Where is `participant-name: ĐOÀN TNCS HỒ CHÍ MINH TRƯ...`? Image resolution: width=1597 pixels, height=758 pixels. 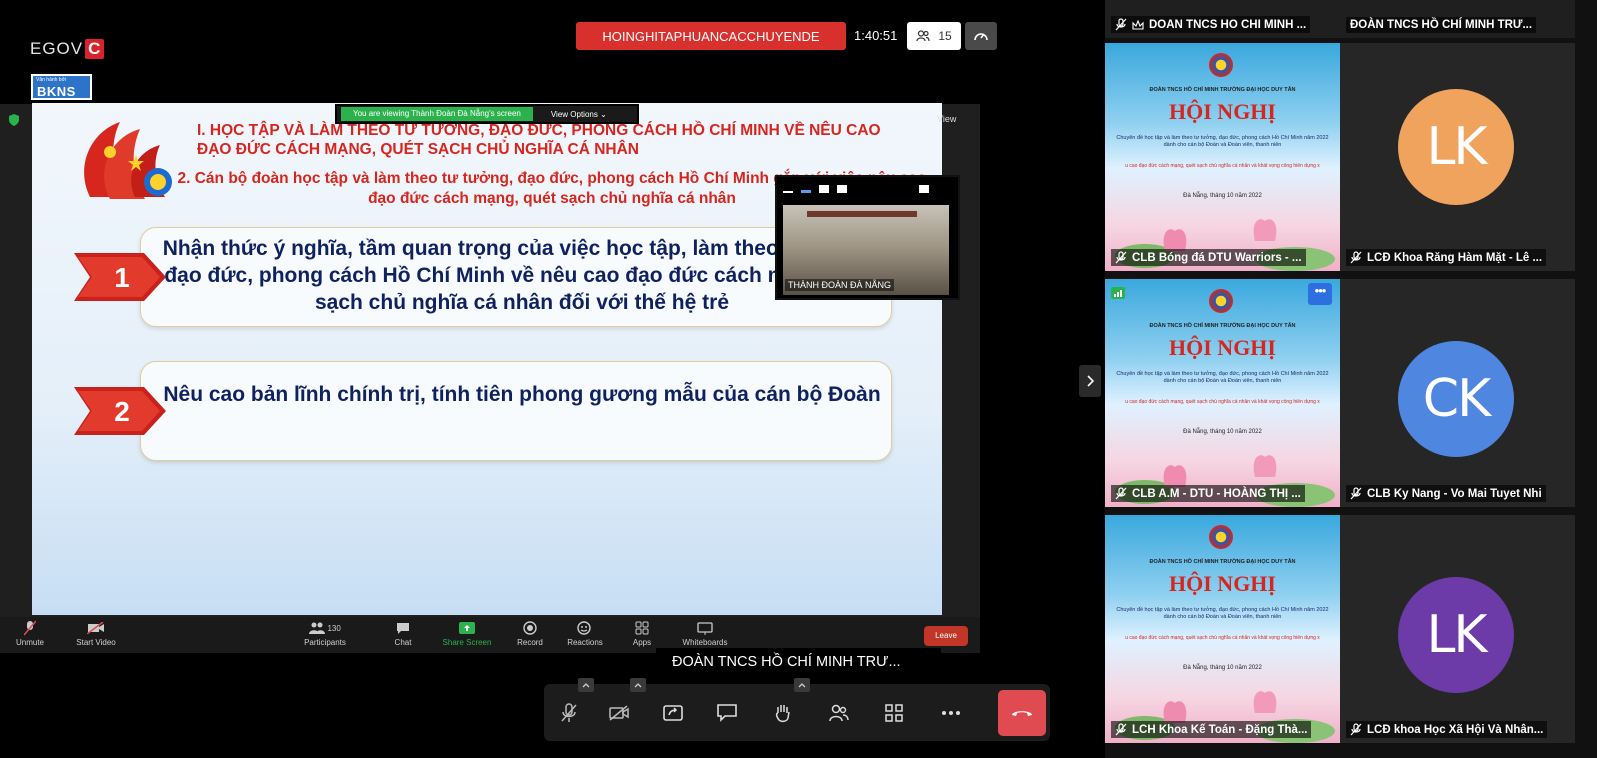 participant-name: ĐOÀN TNCS HỒ CHÍ MINH TRƯ... is located at coordinates (1441, 25).